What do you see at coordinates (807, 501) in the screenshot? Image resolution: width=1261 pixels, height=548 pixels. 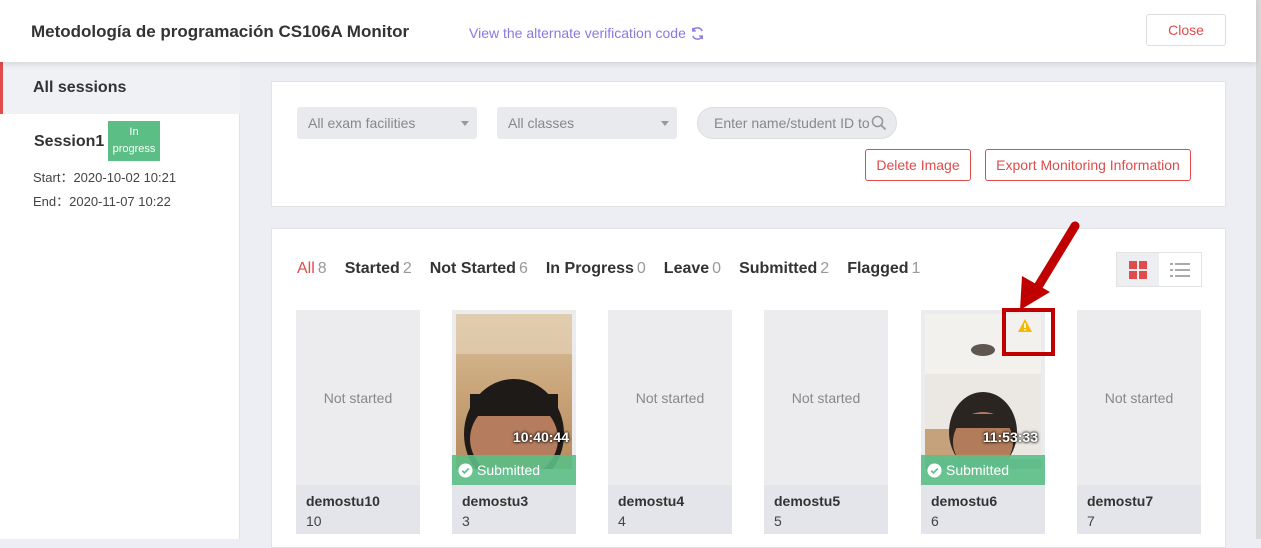 I see `student-name: demostu5` at bounding box center [807, 501].